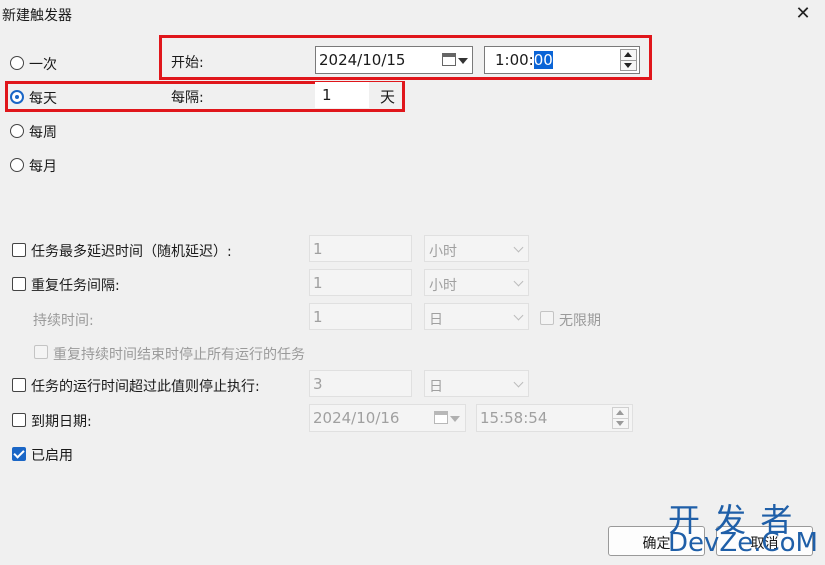 This screenshot has width=825, height=565. I want to click on stop-if-longer-checkbox, so click(19, 385).